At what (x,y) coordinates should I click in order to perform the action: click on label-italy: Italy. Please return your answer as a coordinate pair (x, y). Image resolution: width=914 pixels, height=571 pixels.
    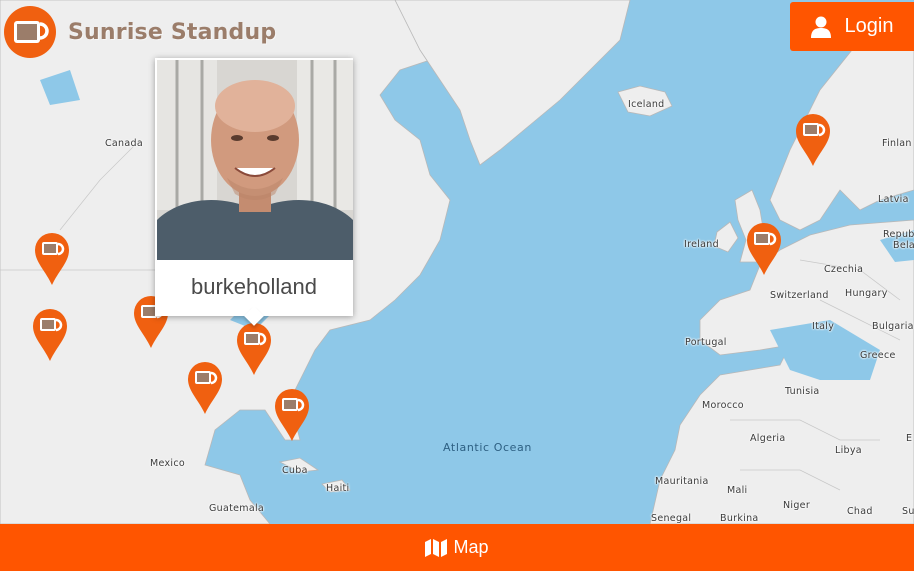
    Looking at the image, I should click on (823, 326).